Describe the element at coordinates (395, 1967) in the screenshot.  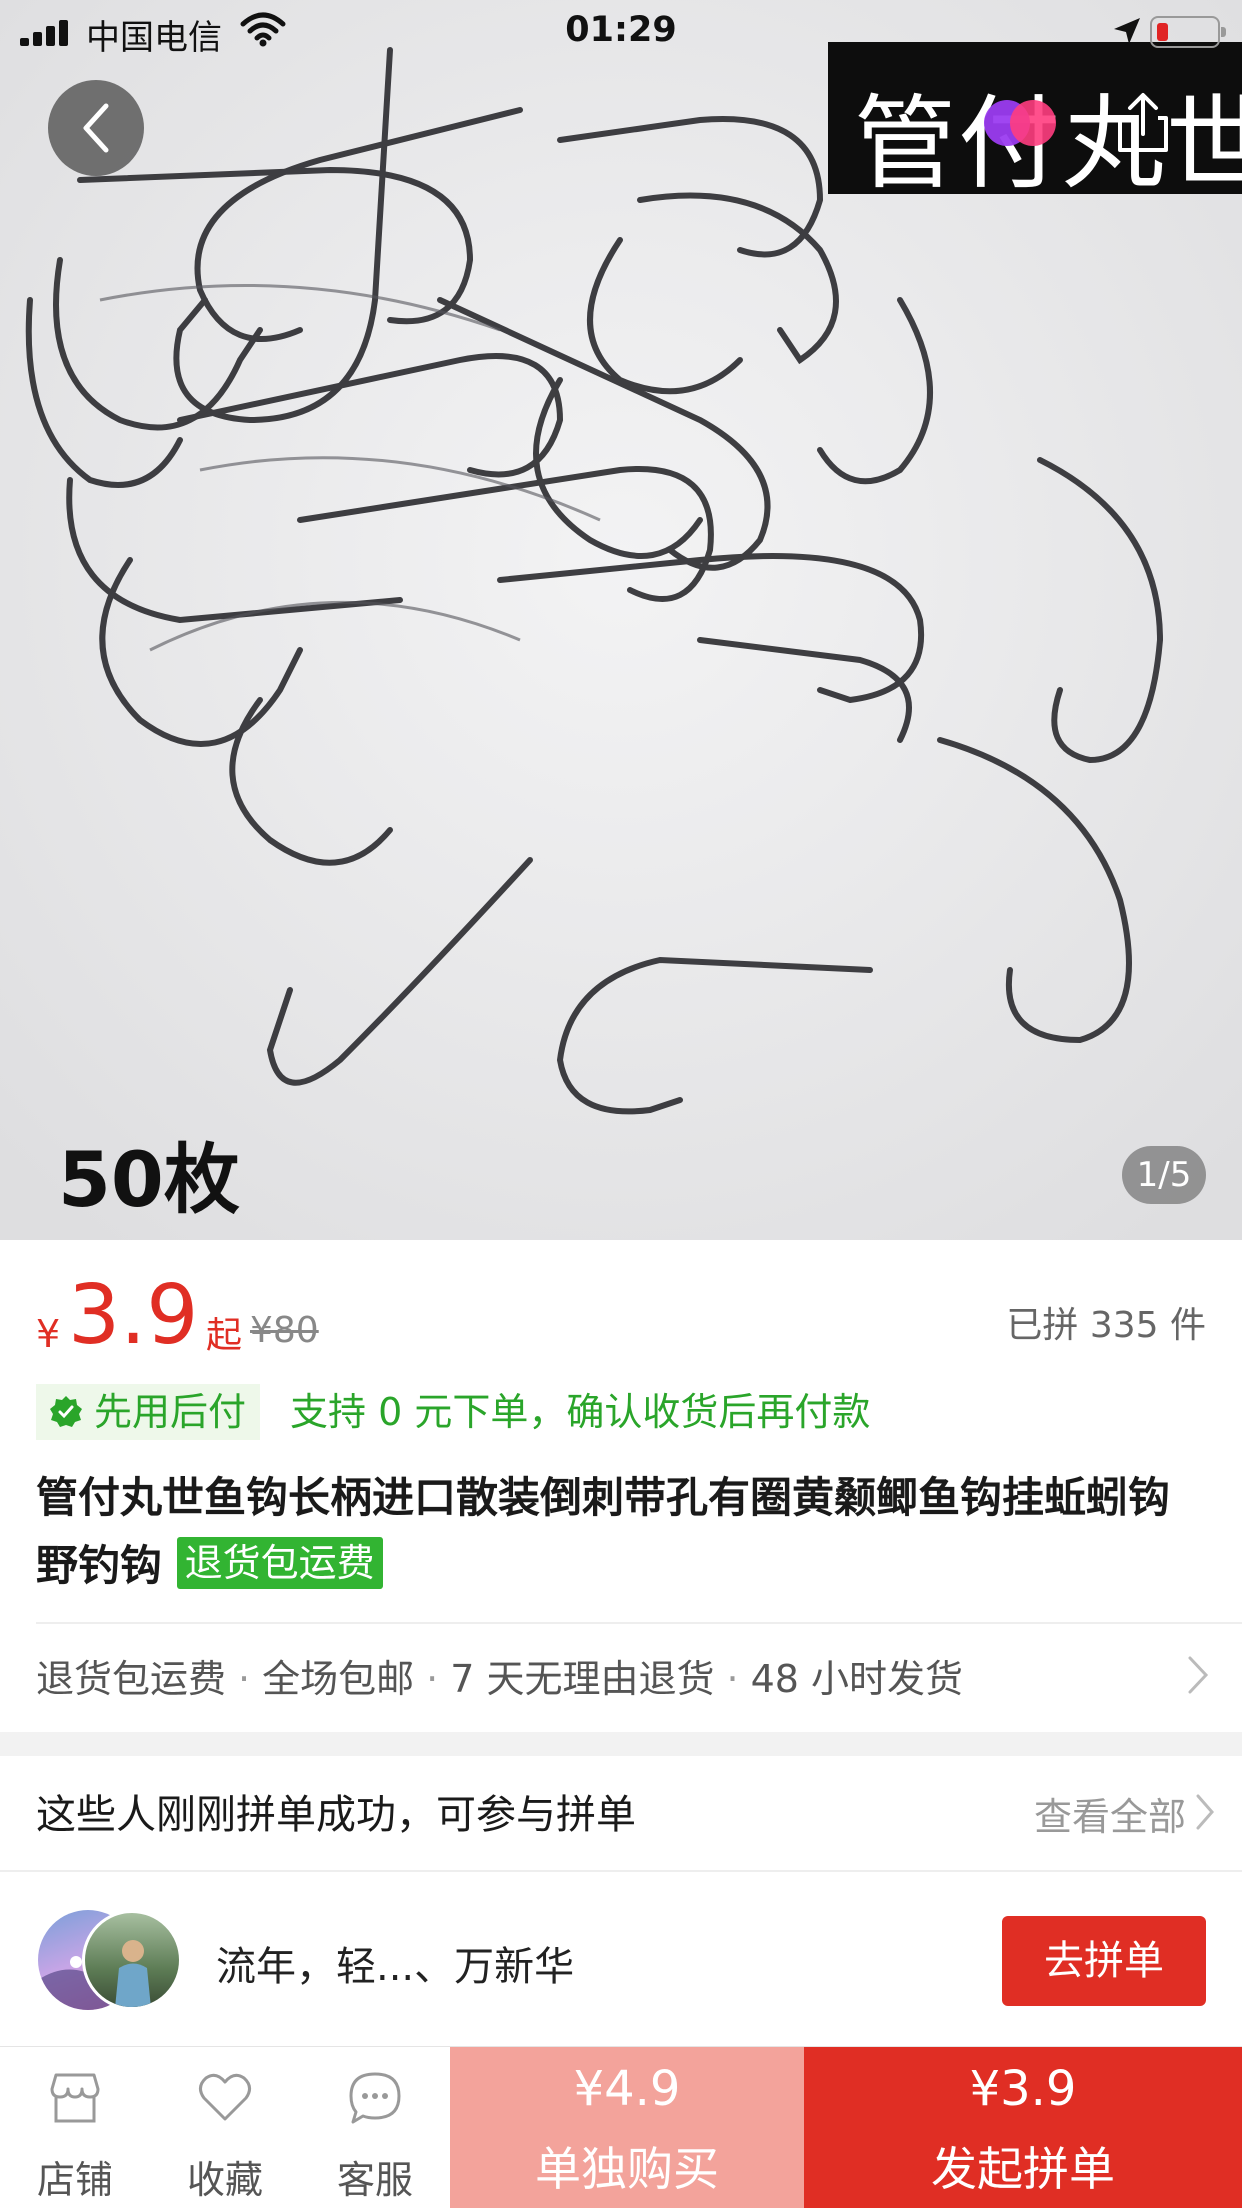
I see `group-member-names: 流年，轻...、万新华` at that location.